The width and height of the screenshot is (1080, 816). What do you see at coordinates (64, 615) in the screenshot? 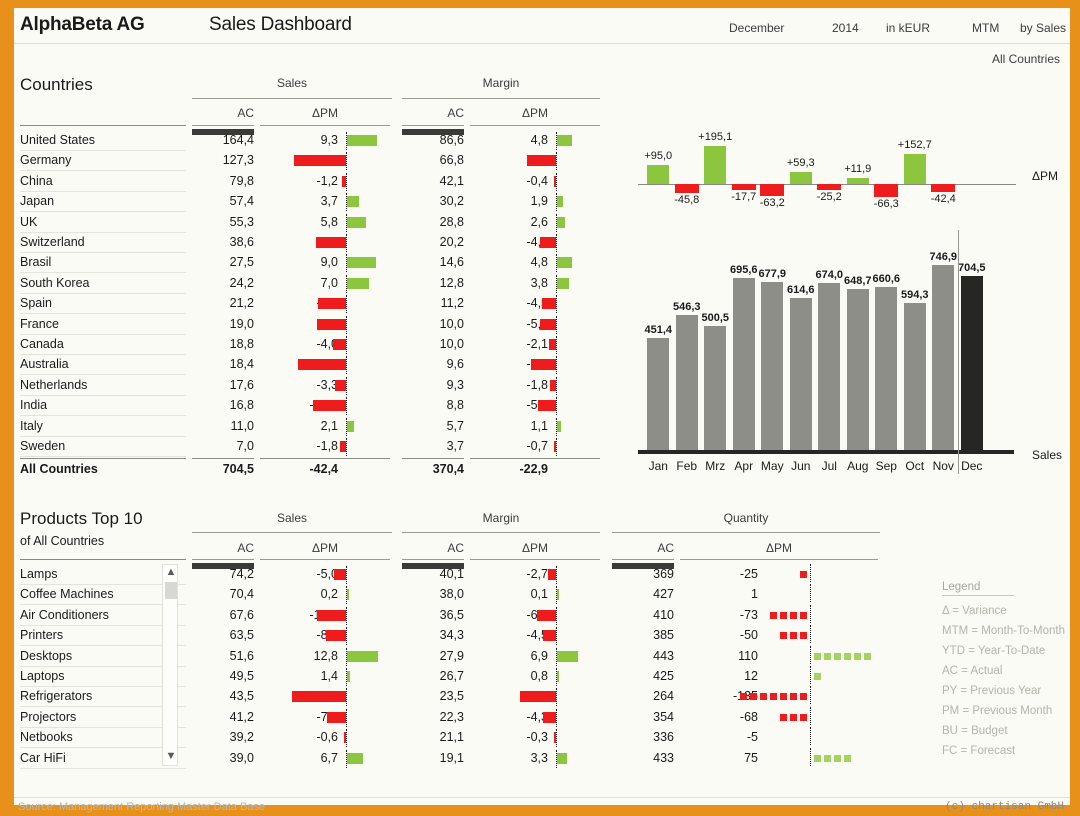
I see `product-row-label: Air Conditioners` at bounding box center [64, 615].